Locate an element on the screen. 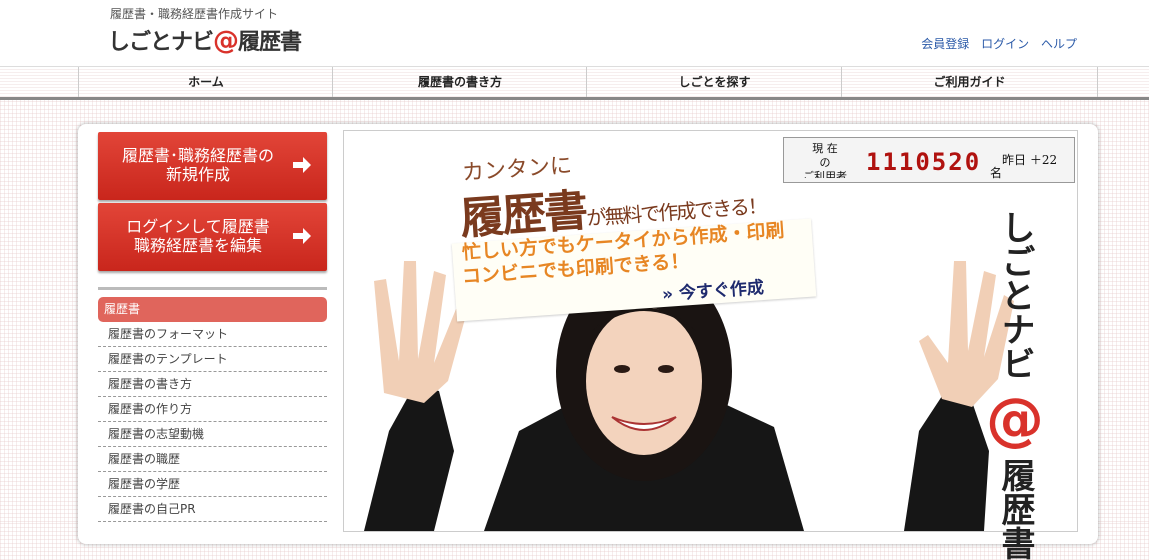 The height and width of the screenshot is (560, 1149). menu-item-self-pr: 履歴書の自己PR is located at coordinates (212, 509).